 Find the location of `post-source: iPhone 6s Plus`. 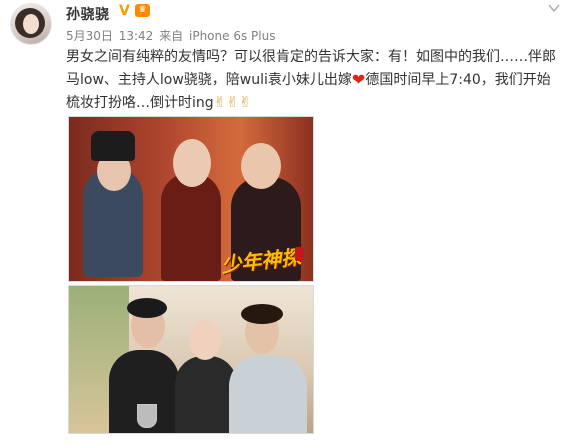

post-source: iPhone 6s Plus is located at coordinates (232, 36).